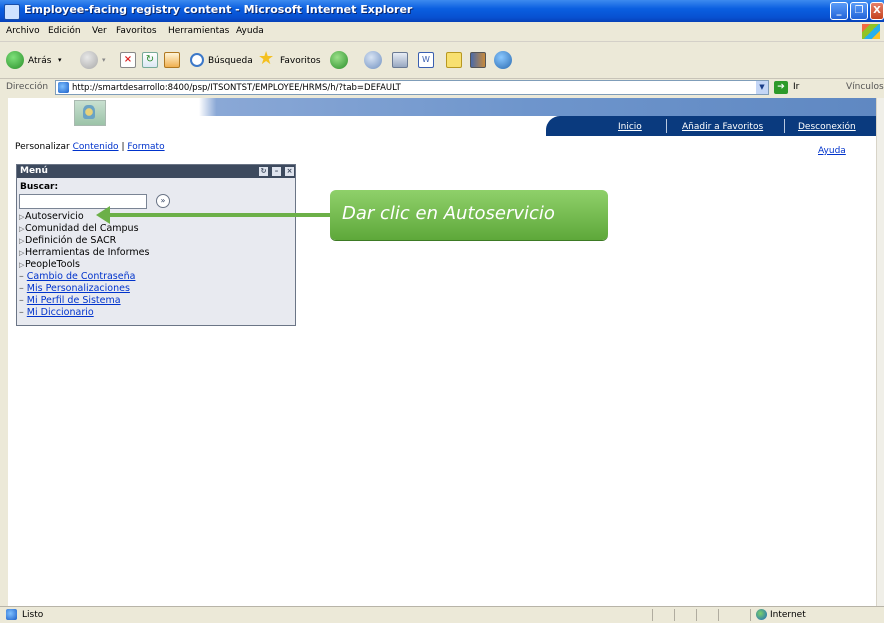 The height and width of the screenshot is (623, 884). Describe the element at coordinates (630, 127) in the screenshot. I see `nav-inicio: Inicio` at that location.